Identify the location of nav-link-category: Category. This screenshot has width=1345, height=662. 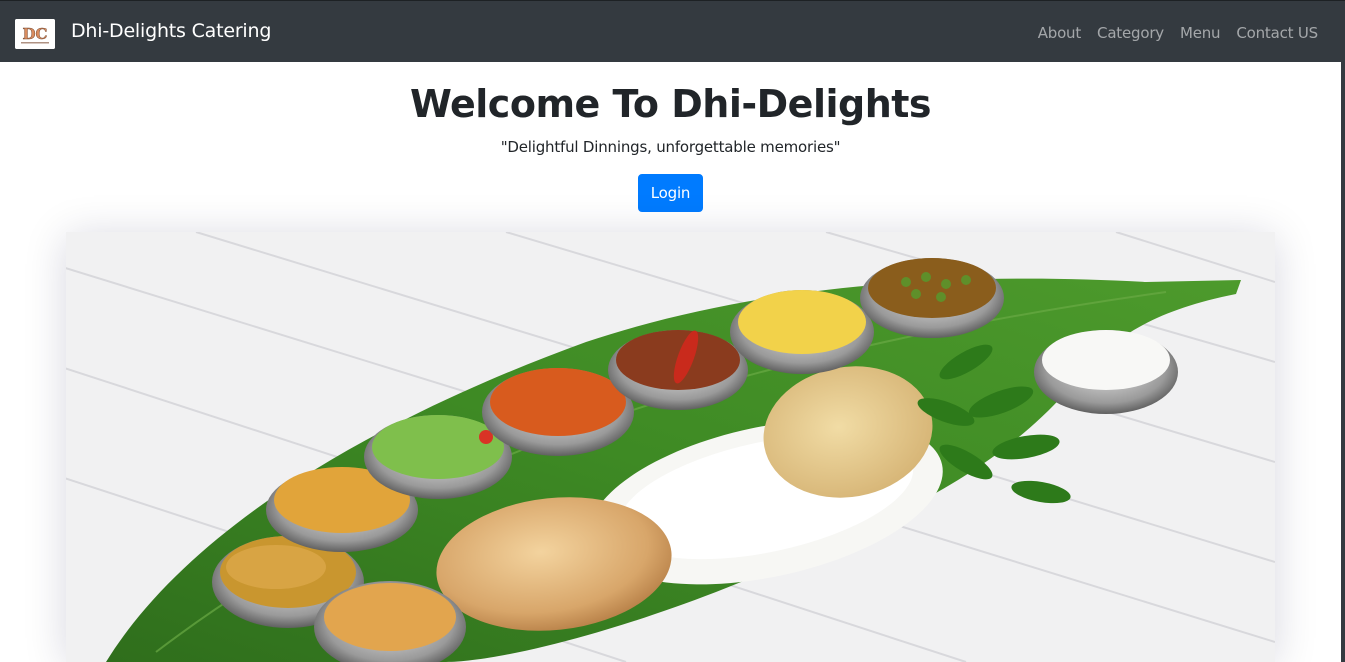
(1130, 33).